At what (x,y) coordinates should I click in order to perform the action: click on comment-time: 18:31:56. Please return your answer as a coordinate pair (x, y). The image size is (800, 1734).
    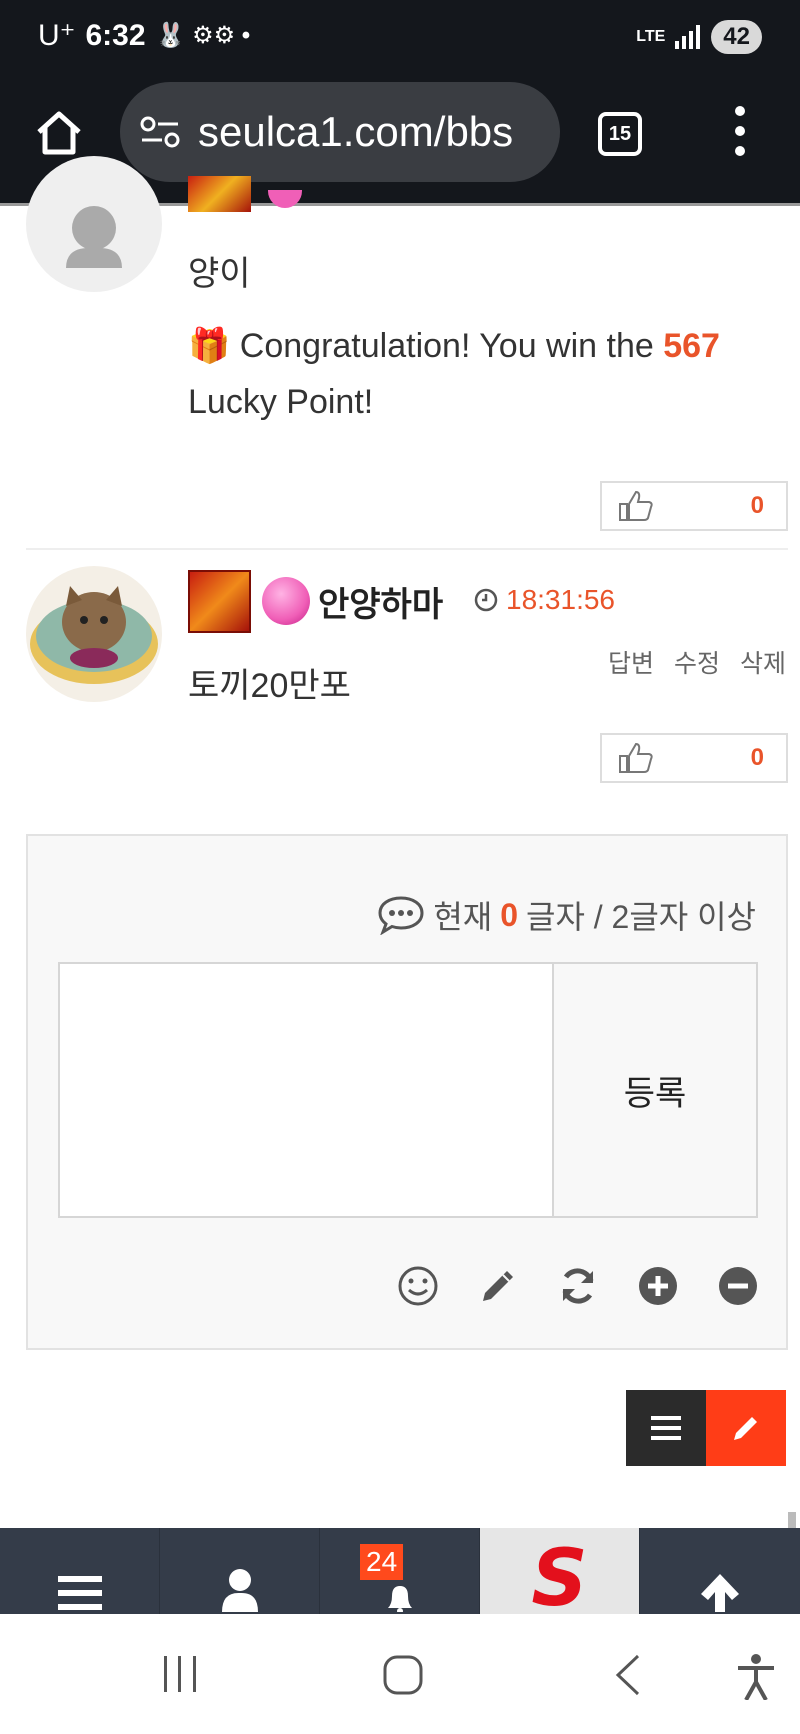
    Looking at the image, I should click on (544, 600).